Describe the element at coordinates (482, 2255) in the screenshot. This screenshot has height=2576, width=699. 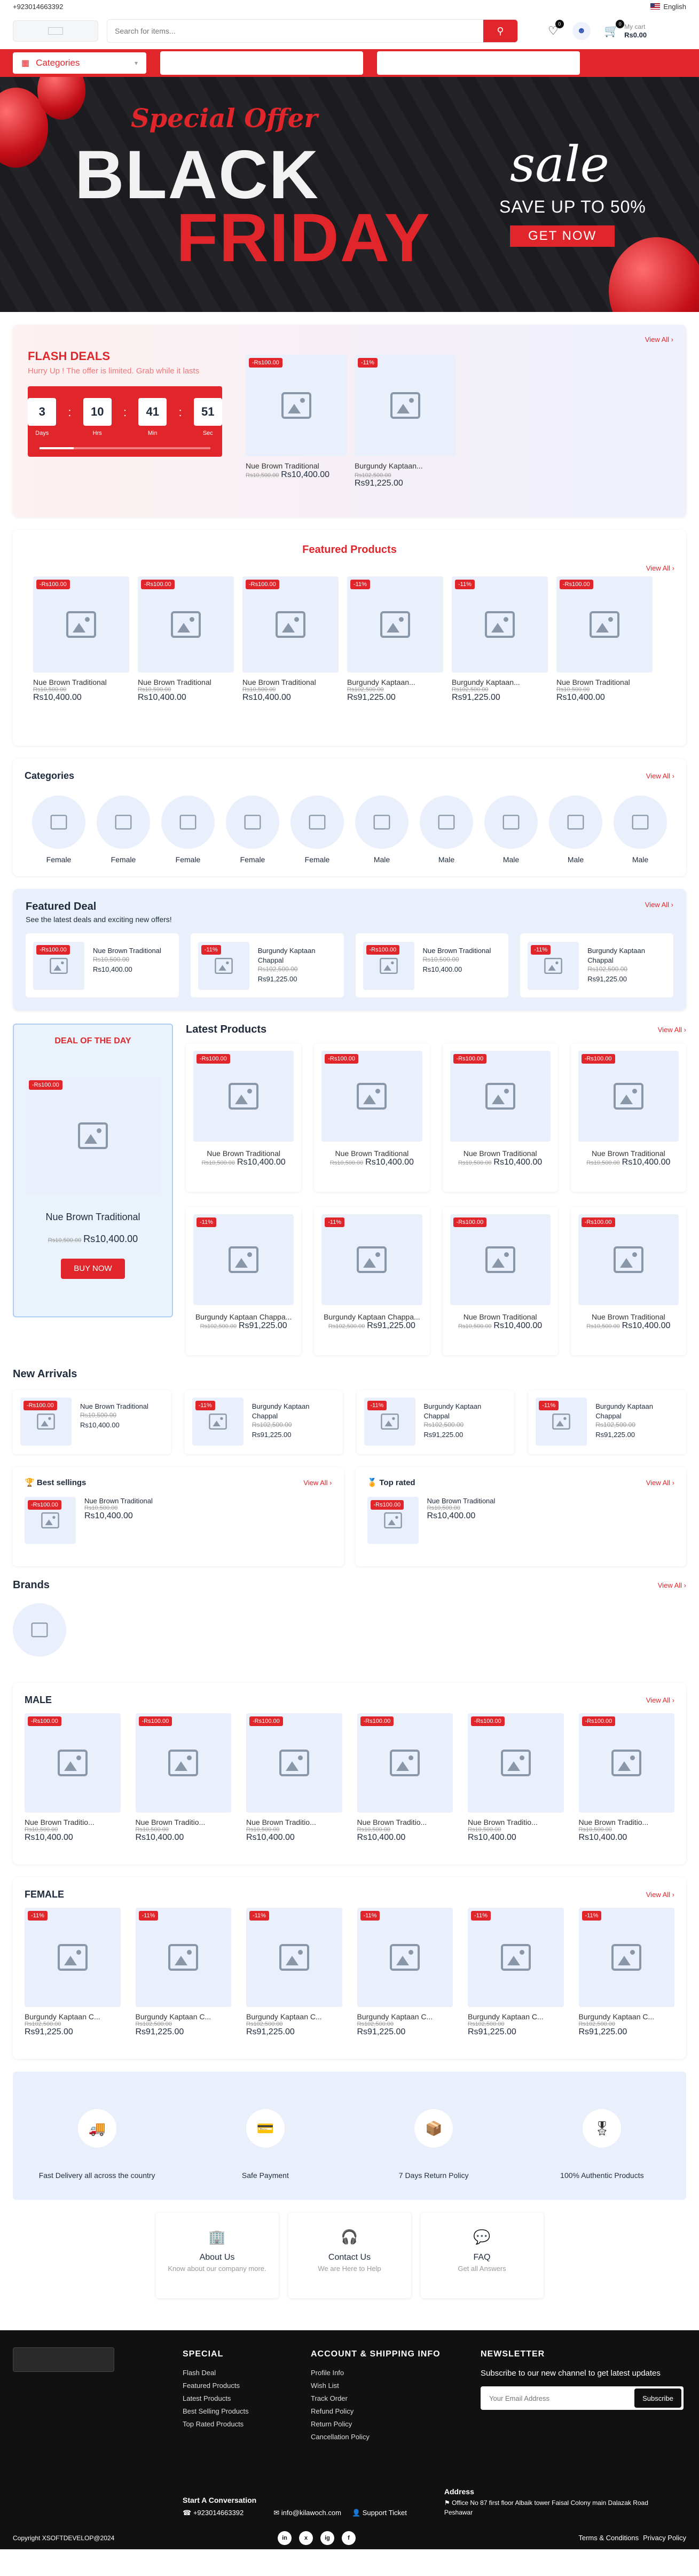
I see `faq-card: 💬 FAQ Get all Answers` at that location.